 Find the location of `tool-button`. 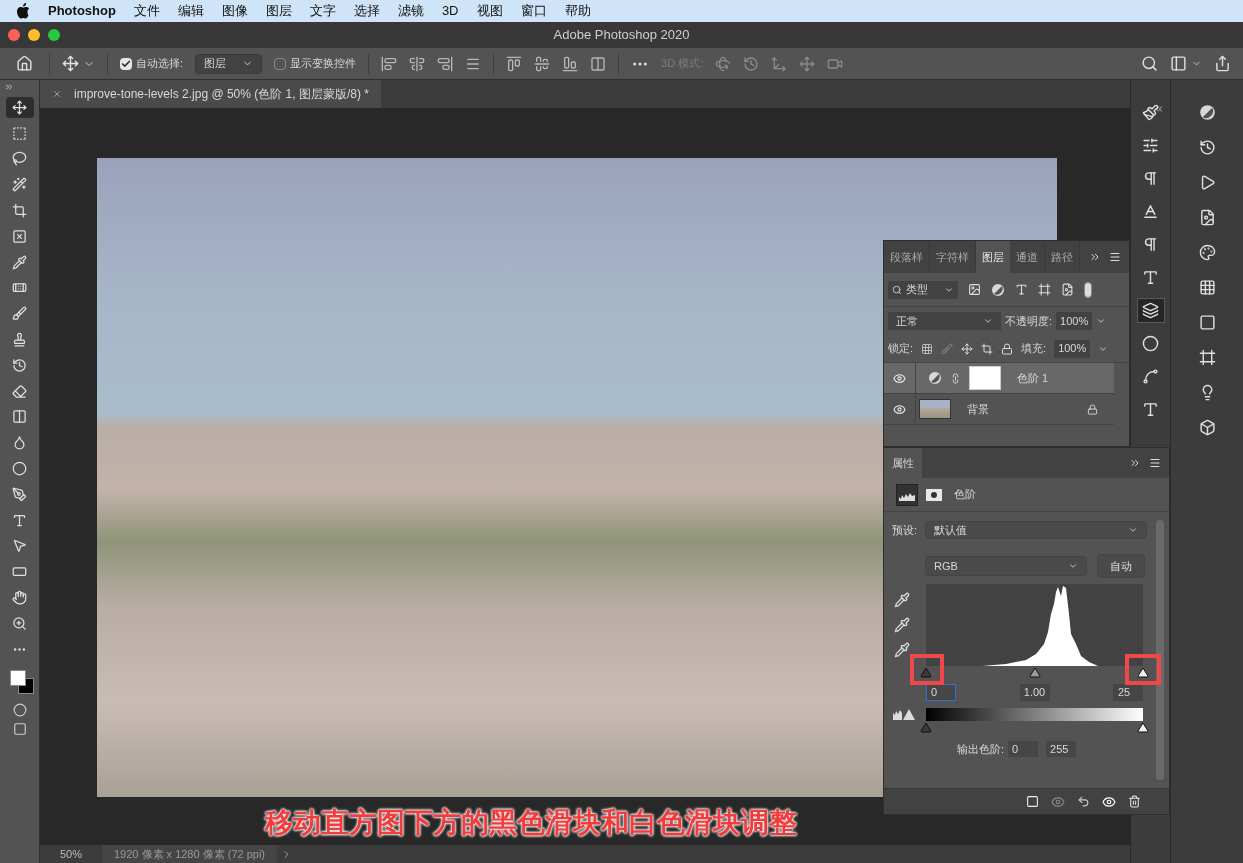

tool-button is located at coordinates (19, 107).